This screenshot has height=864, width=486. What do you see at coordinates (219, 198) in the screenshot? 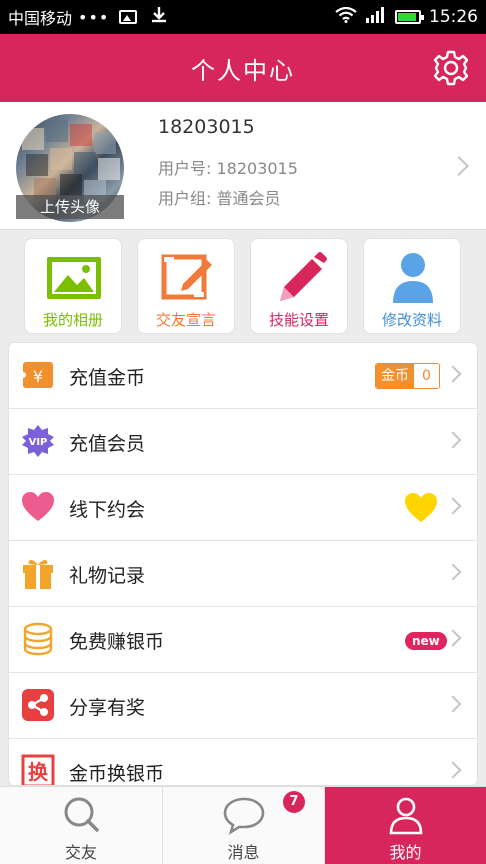
I see `profile-user-group: 用户组: 普通会员` at bounding box center [219, 198].